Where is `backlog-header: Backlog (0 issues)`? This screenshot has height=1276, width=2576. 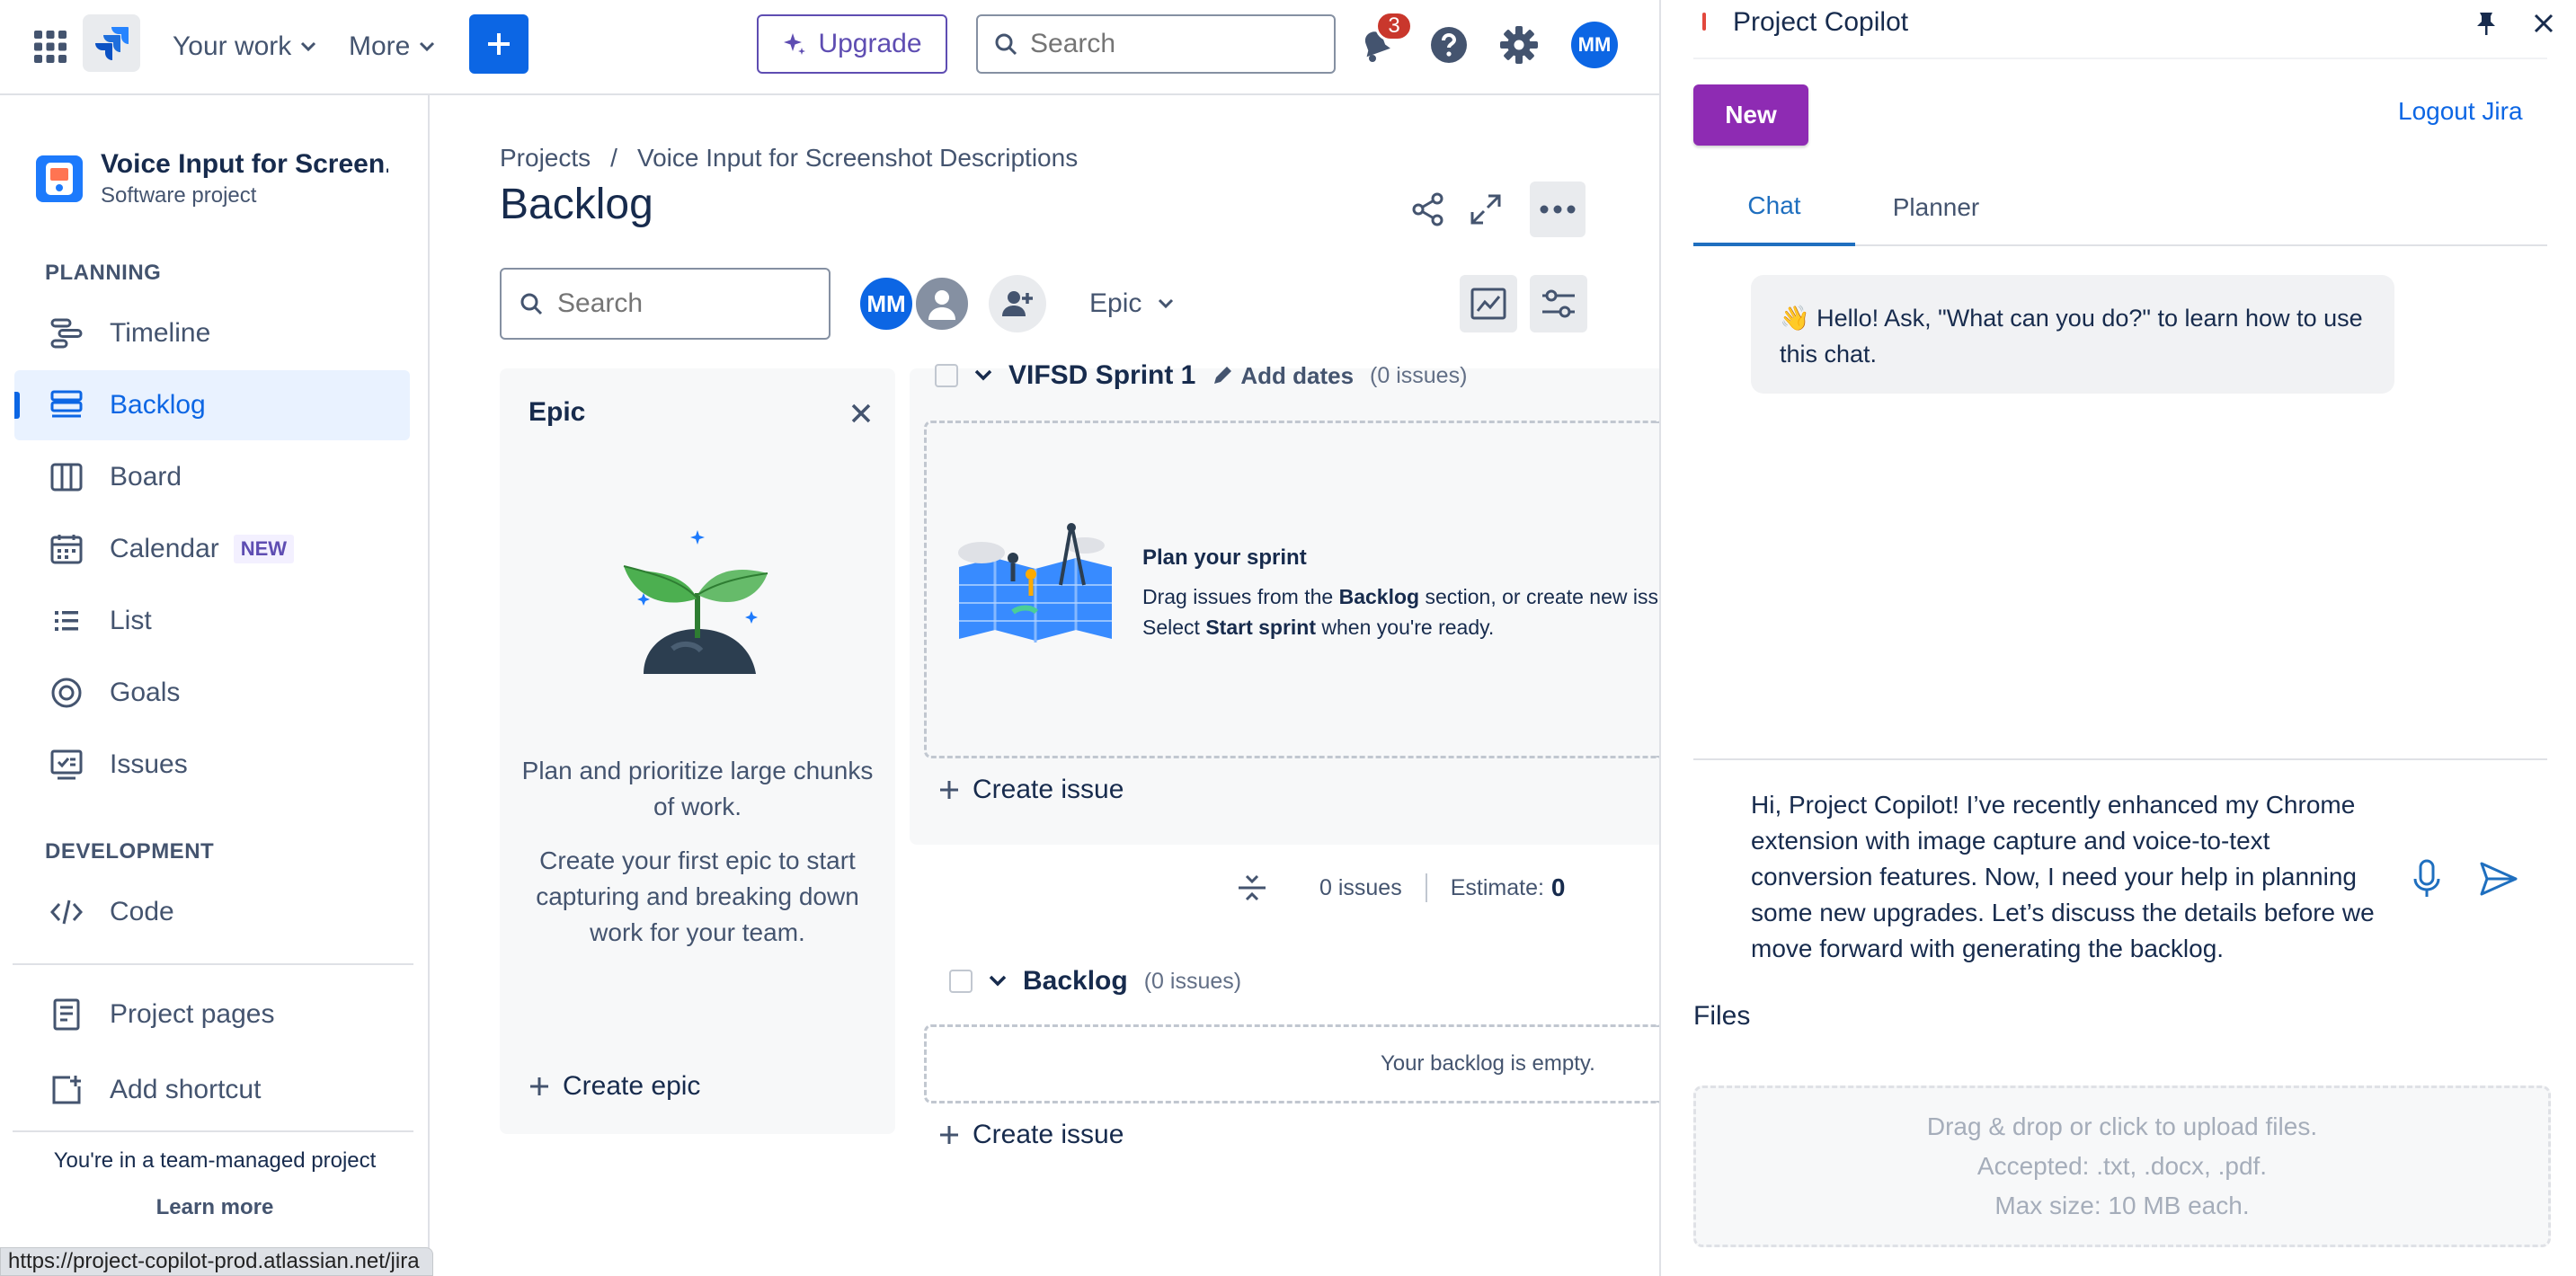
backlog-header: Backlog (0 issues) is located at coordinates (1095, 981).